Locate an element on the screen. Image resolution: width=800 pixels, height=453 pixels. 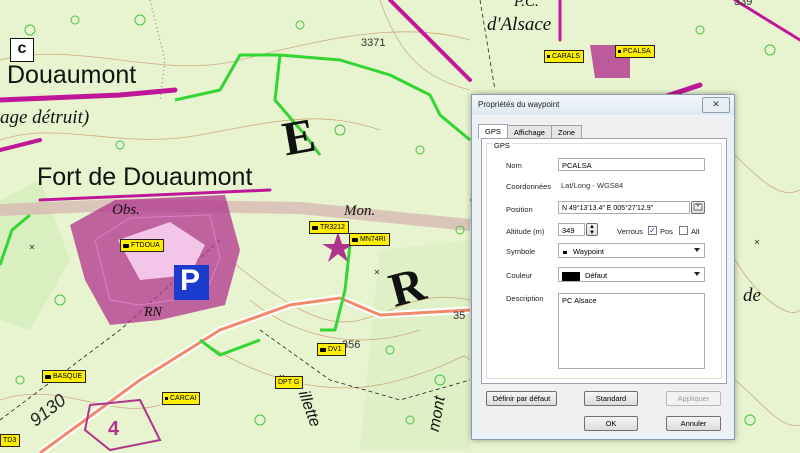
altitude-label-339: 339 is located at coordinates (743, 4).